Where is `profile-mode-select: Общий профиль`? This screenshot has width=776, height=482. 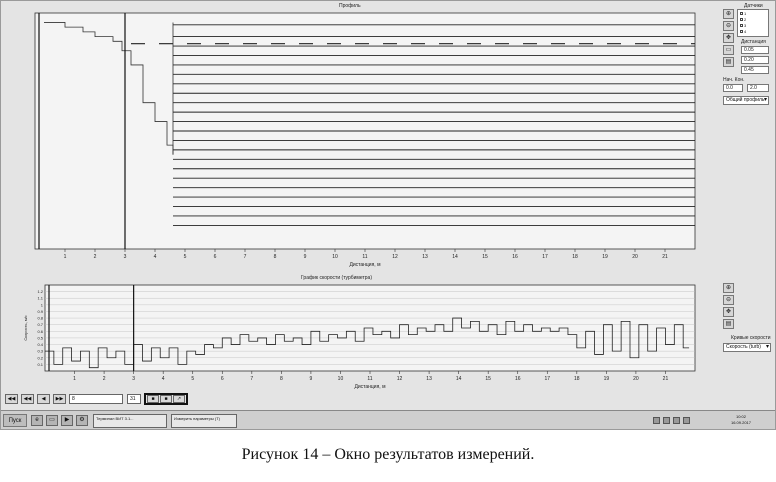
profile-mode-select: Общий профиль is located at coordinates (746, 100).